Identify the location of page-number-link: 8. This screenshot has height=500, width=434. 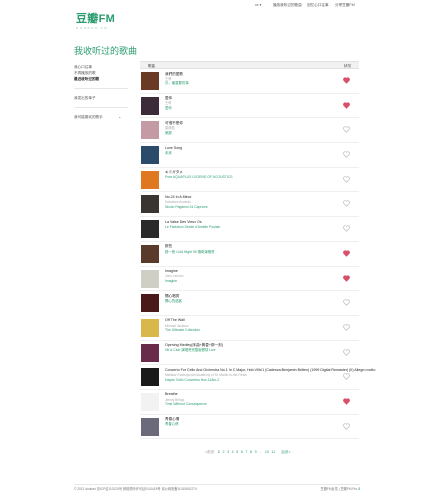
(251, 452).